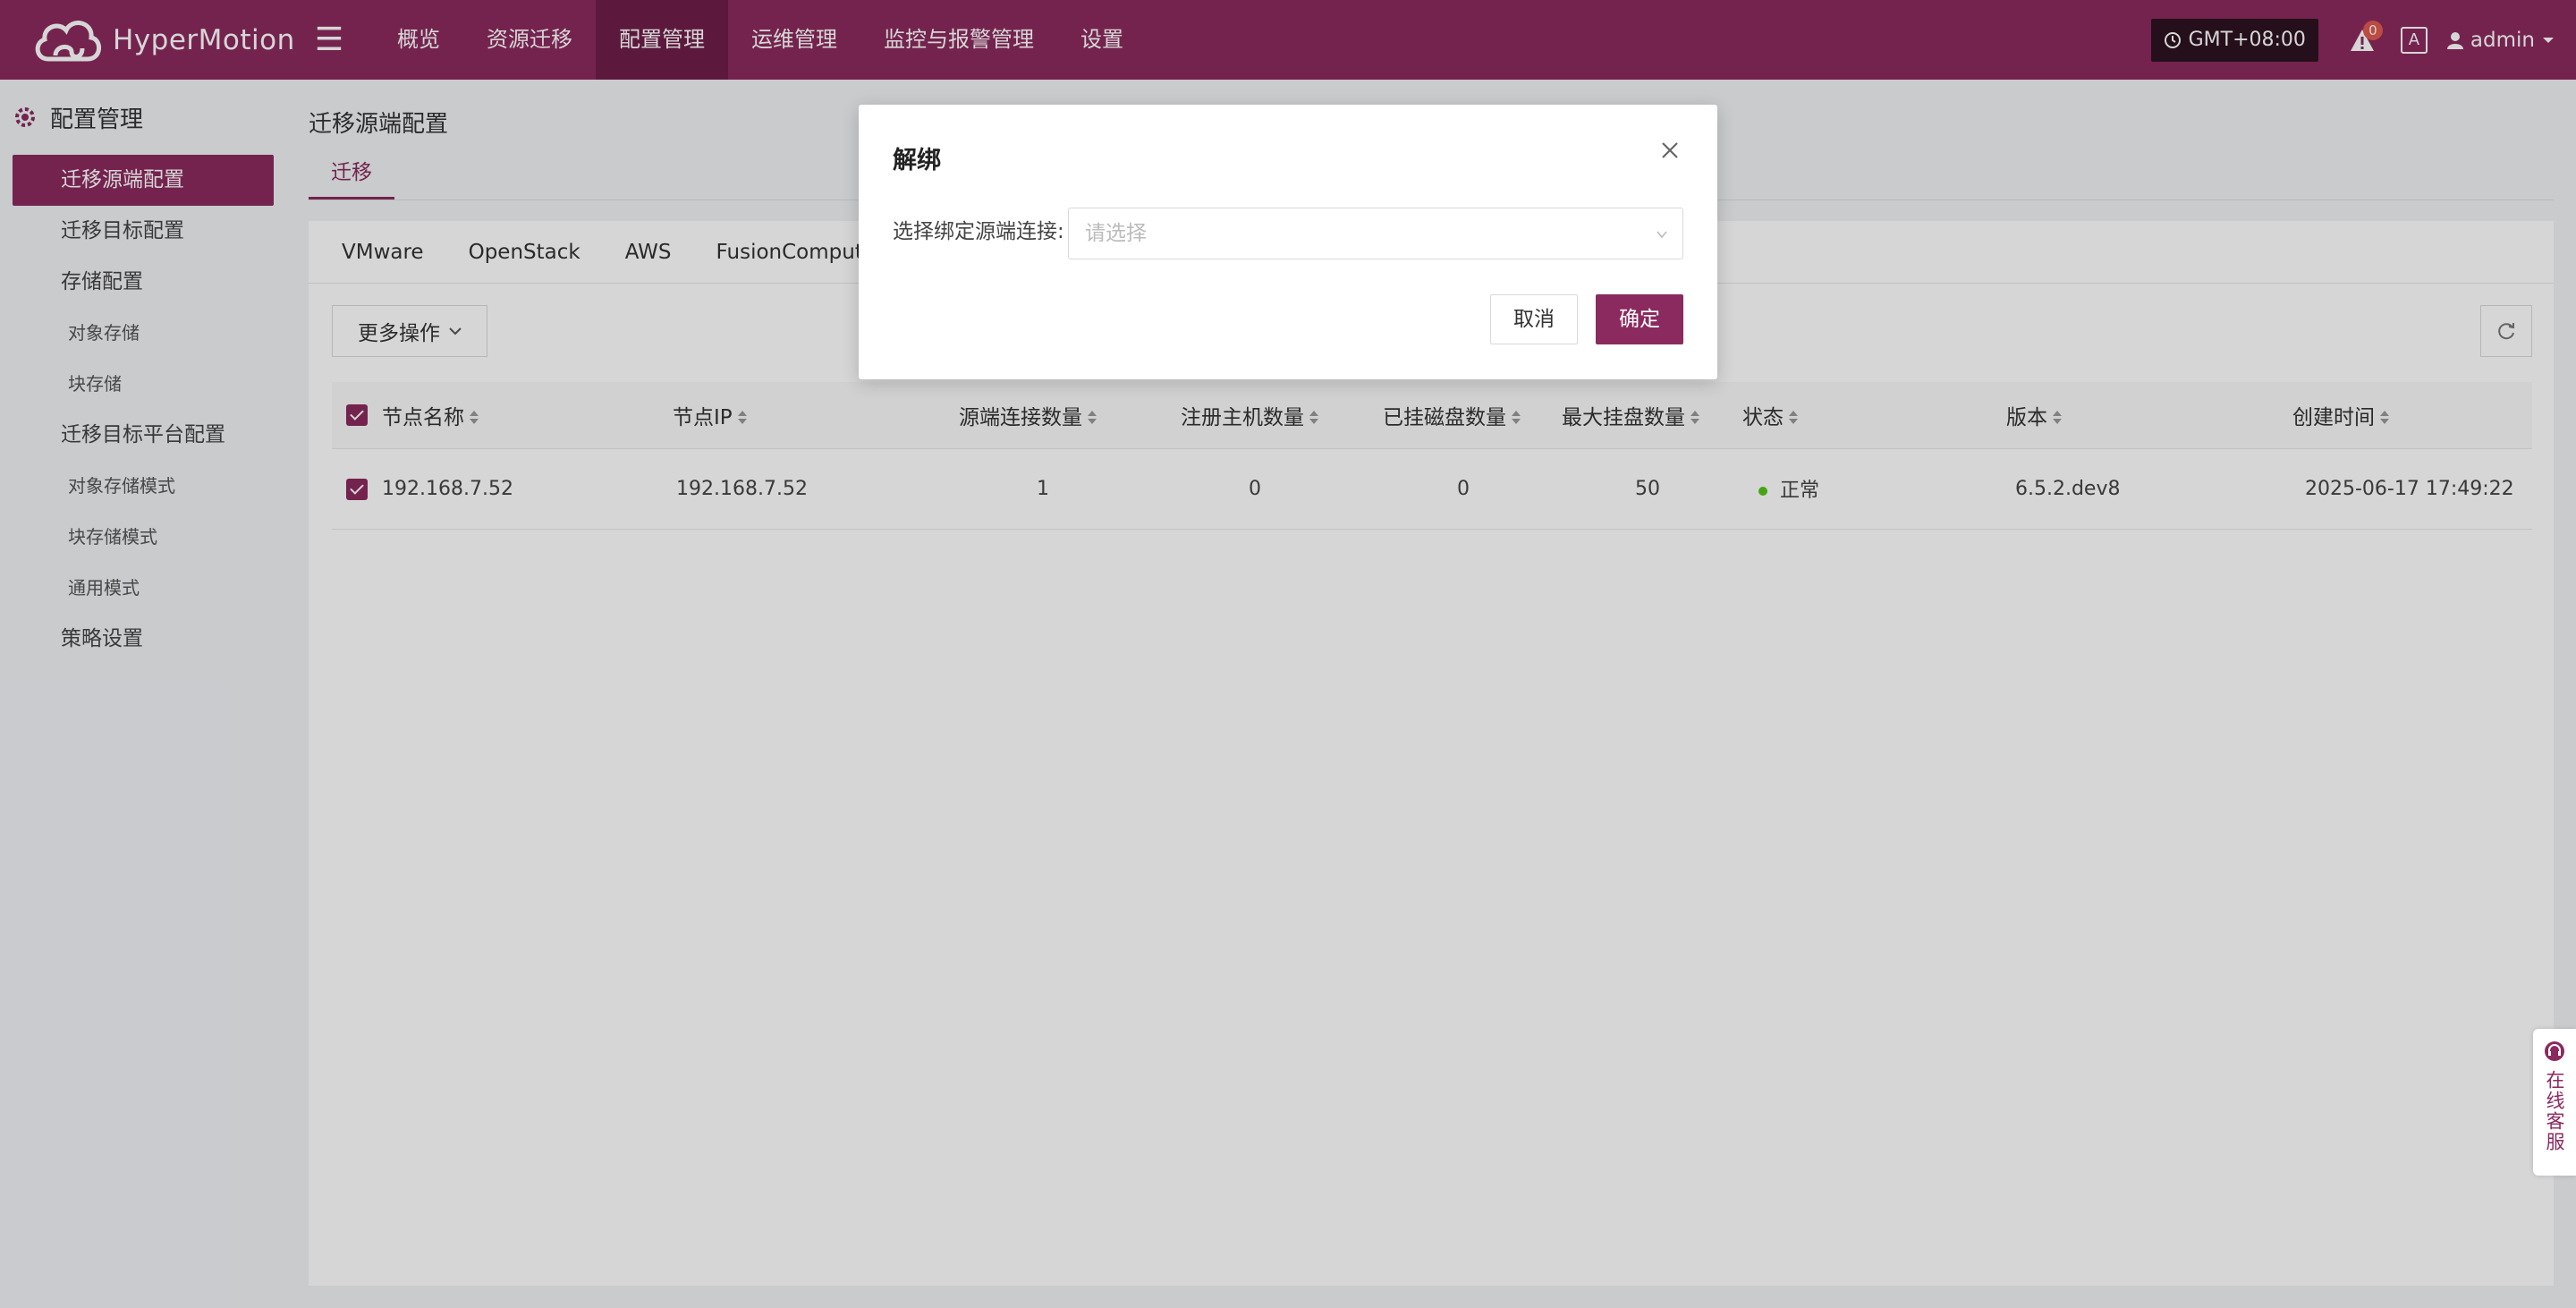 Image resolution: width=2576 pixels, height=1308 pixels. What do you see at coordinates (1639, 319) in the screenshot?
I see `confirm-button: 确定` at bounding box center [1639, 319].